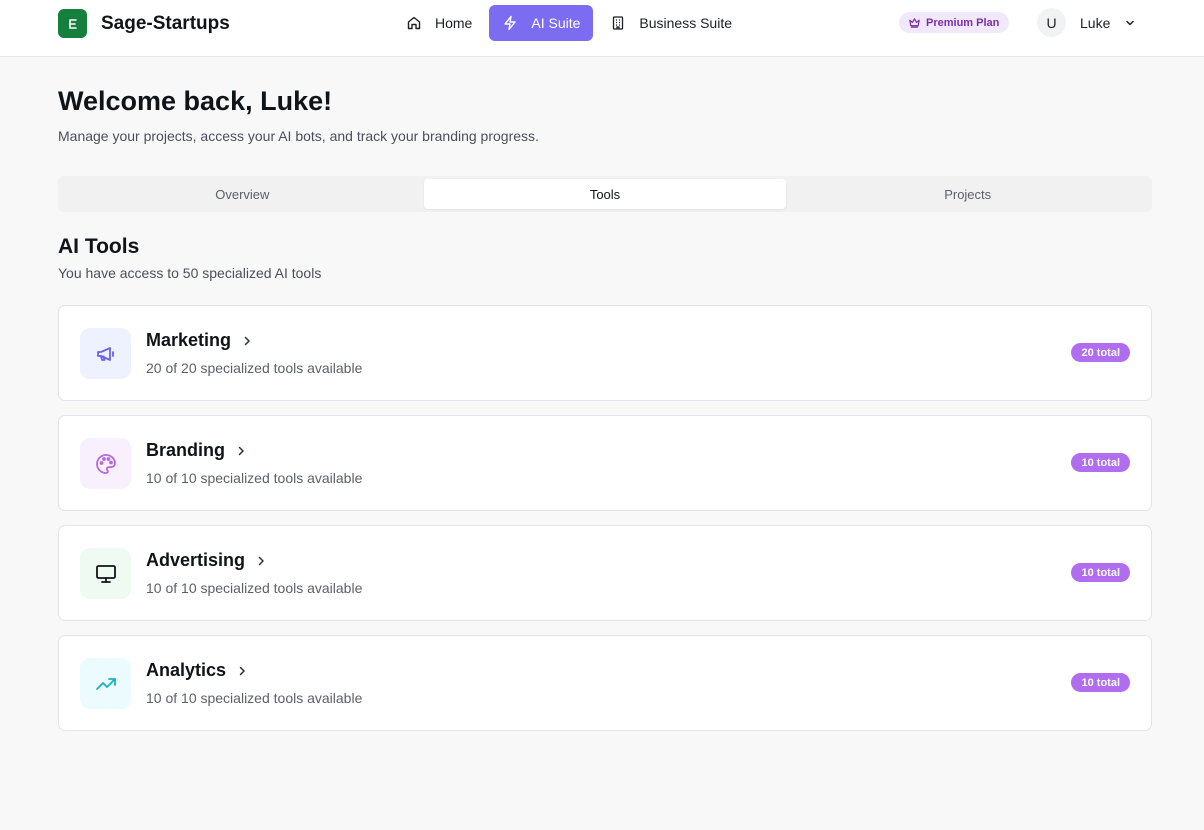 Image resolution: width=1204 pixels, height=830 pixels. Describe the element at coordinates (99, 246) in the screenshot. I see `section-title: AI Tools` at that location.